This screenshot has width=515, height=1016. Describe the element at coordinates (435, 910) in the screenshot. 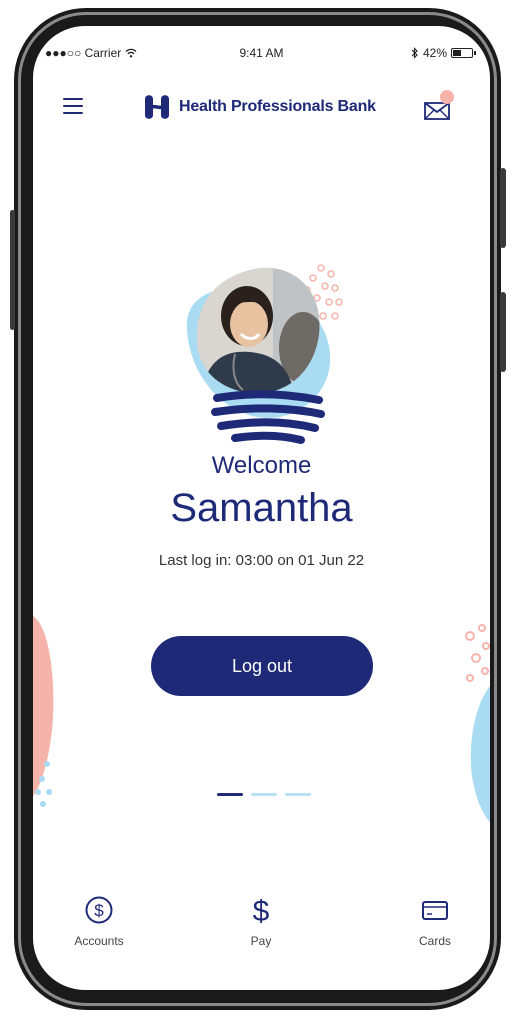

I see `credit-card-icon` at that location.